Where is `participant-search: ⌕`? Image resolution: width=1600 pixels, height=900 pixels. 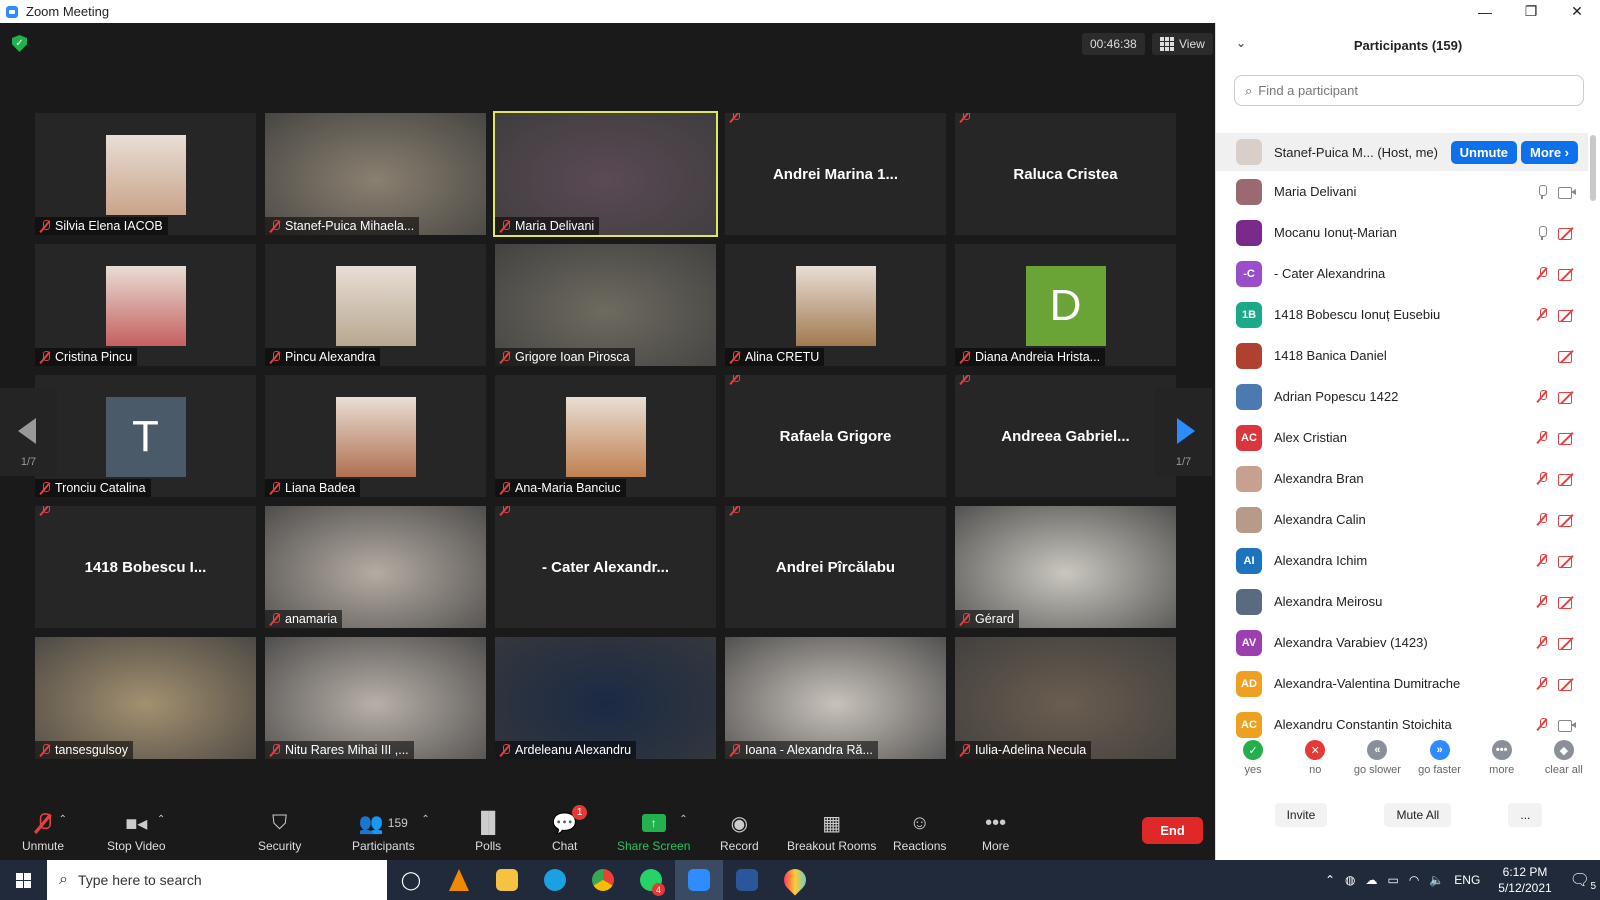
participant-search: ⌕ is located at coordinates (1409, 90).